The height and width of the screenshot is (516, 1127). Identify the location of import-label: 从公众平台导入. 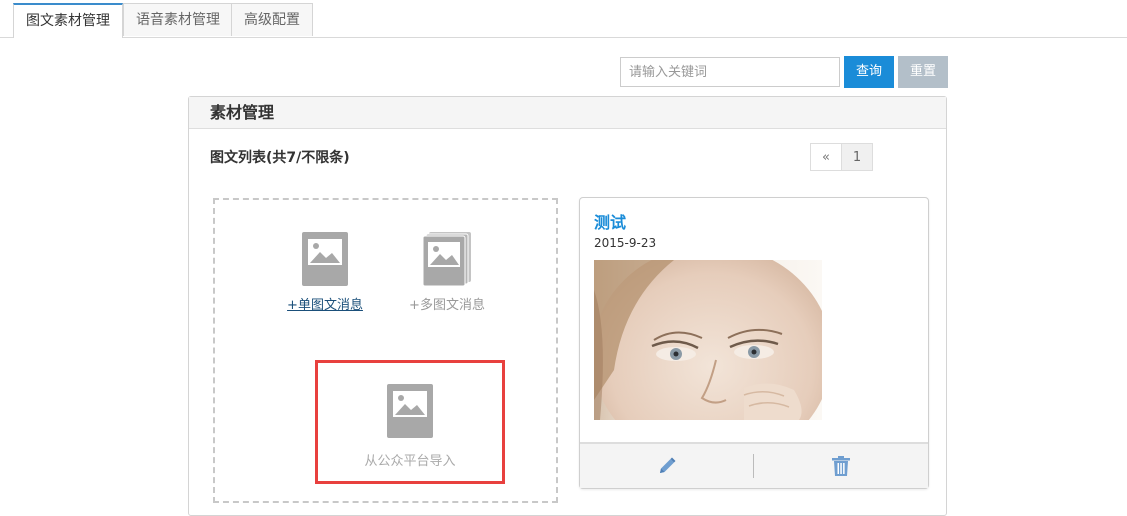
(410, 461).